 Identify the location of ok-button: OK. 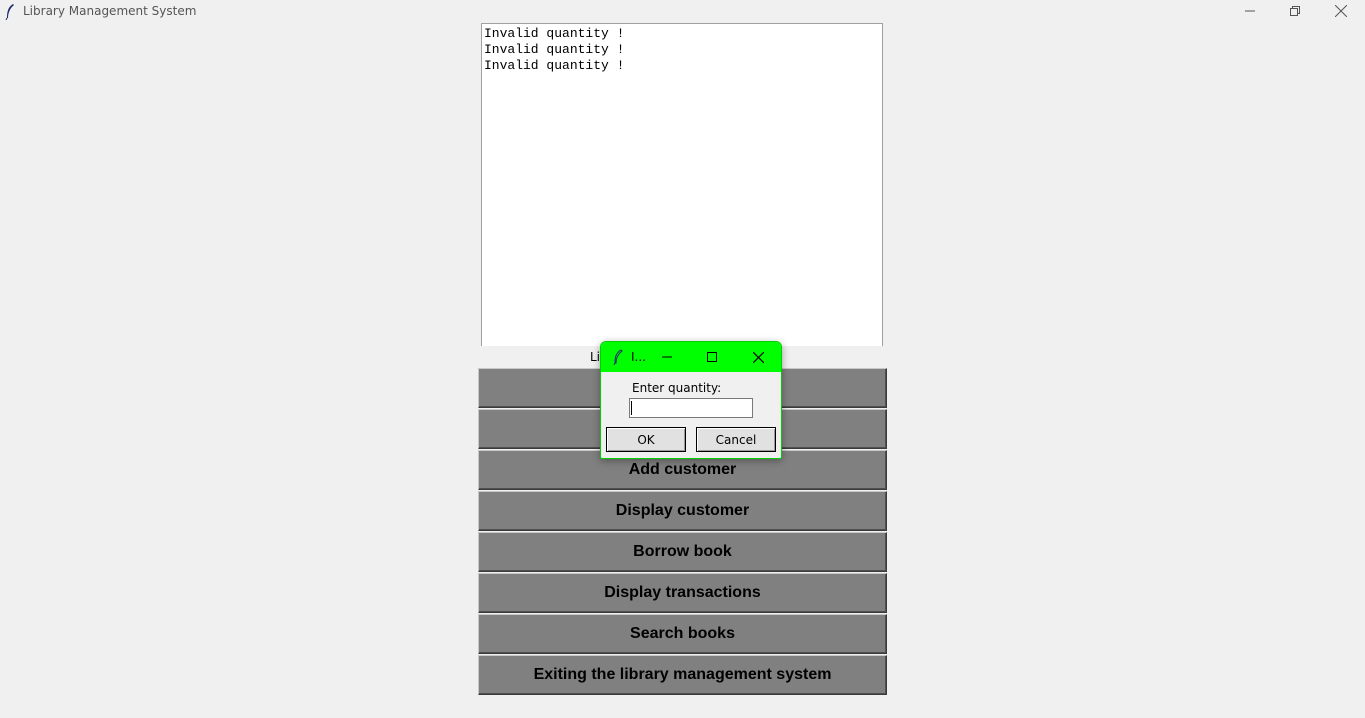
(646, 439).